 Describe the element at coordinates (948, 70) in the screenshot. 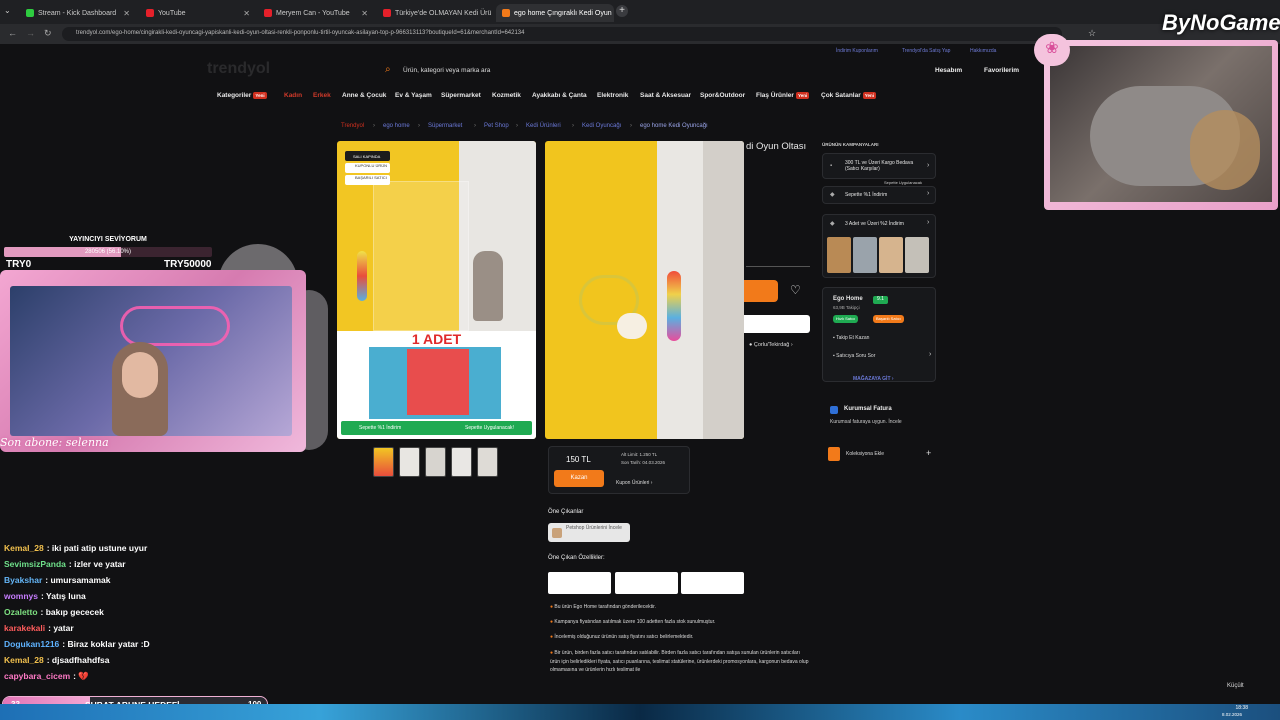

I see `account-link: Hesabım` at that location.